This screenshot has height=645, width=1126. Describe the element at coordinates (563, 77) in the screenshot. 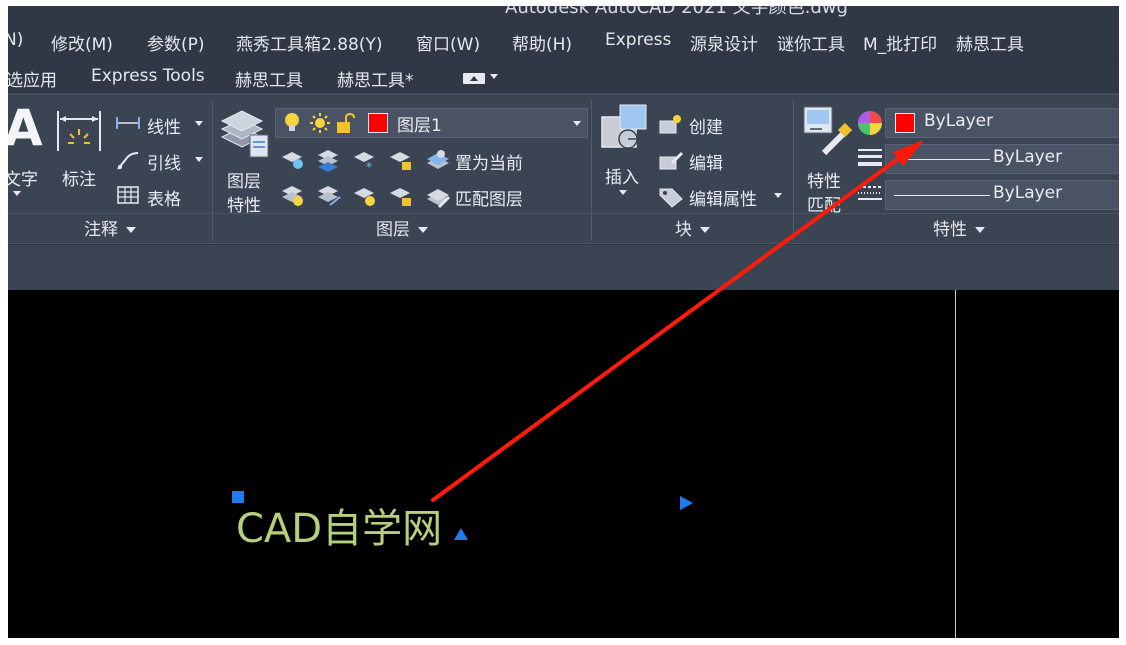

I see `ribbon-tab-bar: 选应用 Express Tools 赫思工具 赫思工具*` at that location.